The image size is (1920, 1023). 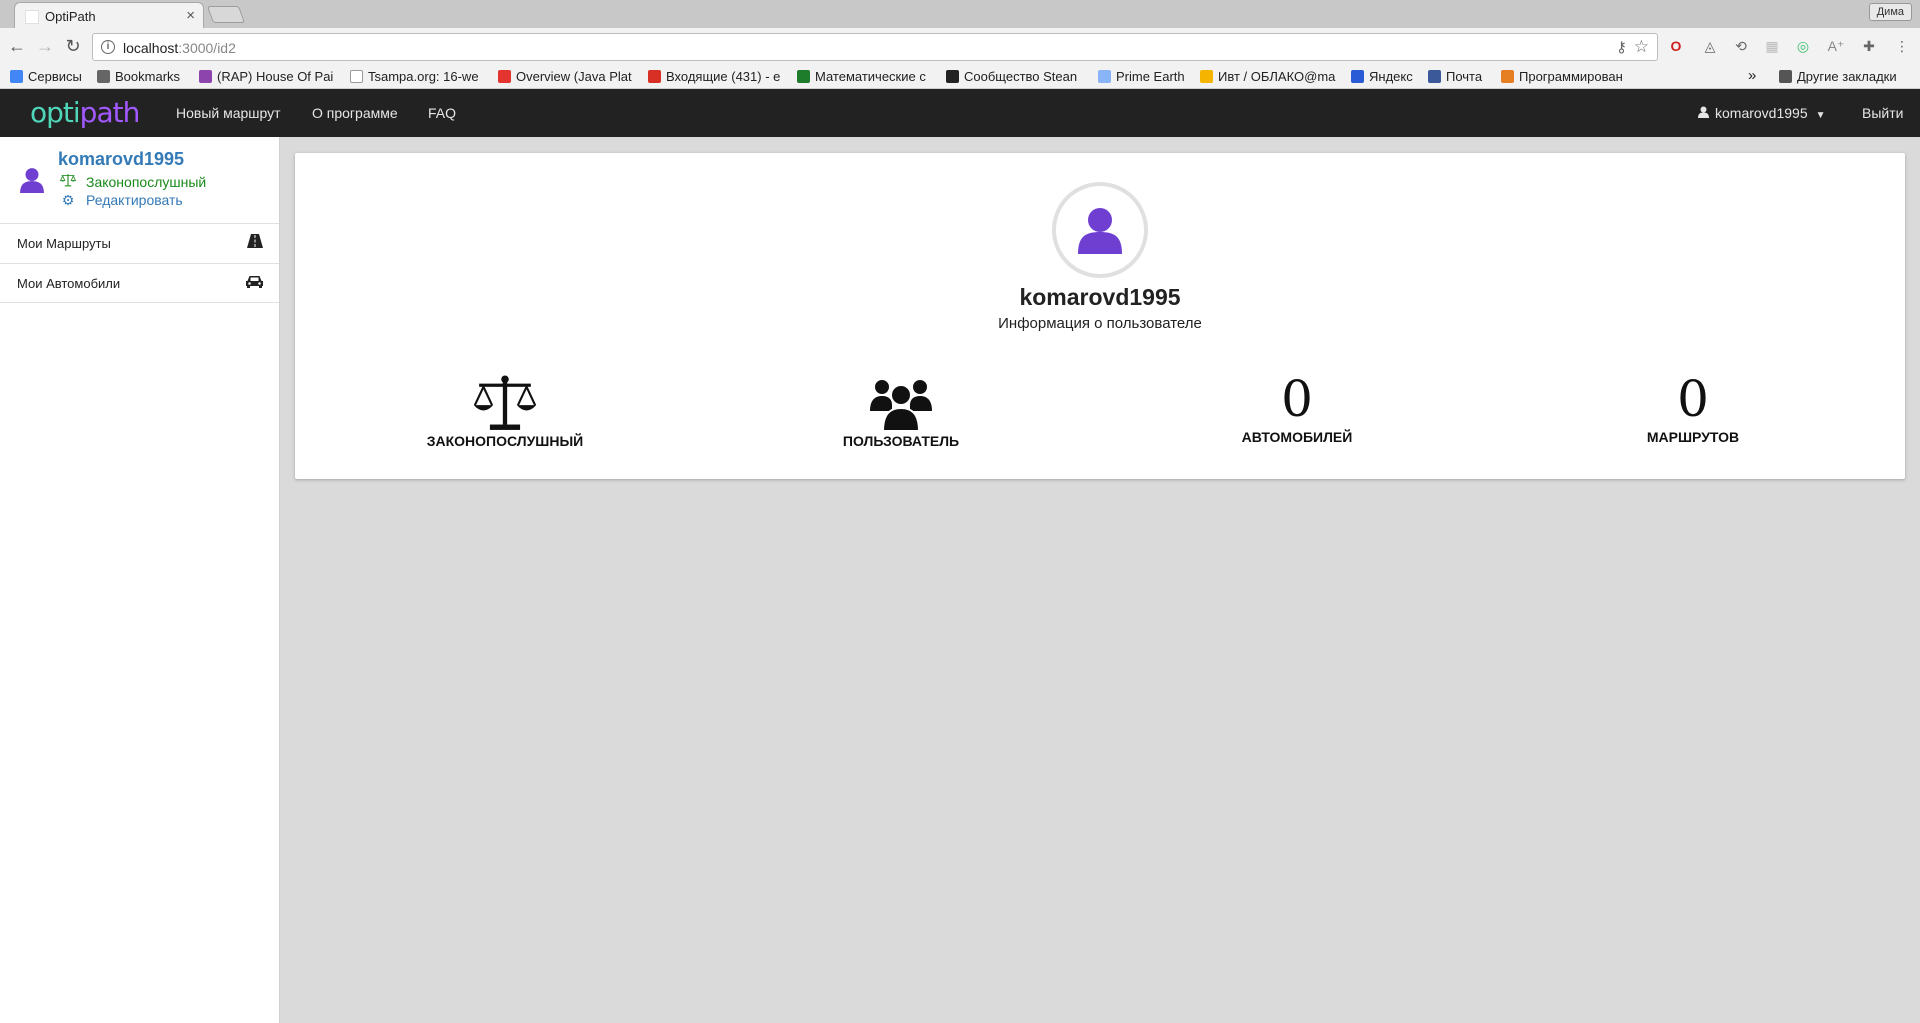 I want to click on stat-status-label: ЗАКОНОПОСЛУШНЫЙ, so click(x=505, y=441).